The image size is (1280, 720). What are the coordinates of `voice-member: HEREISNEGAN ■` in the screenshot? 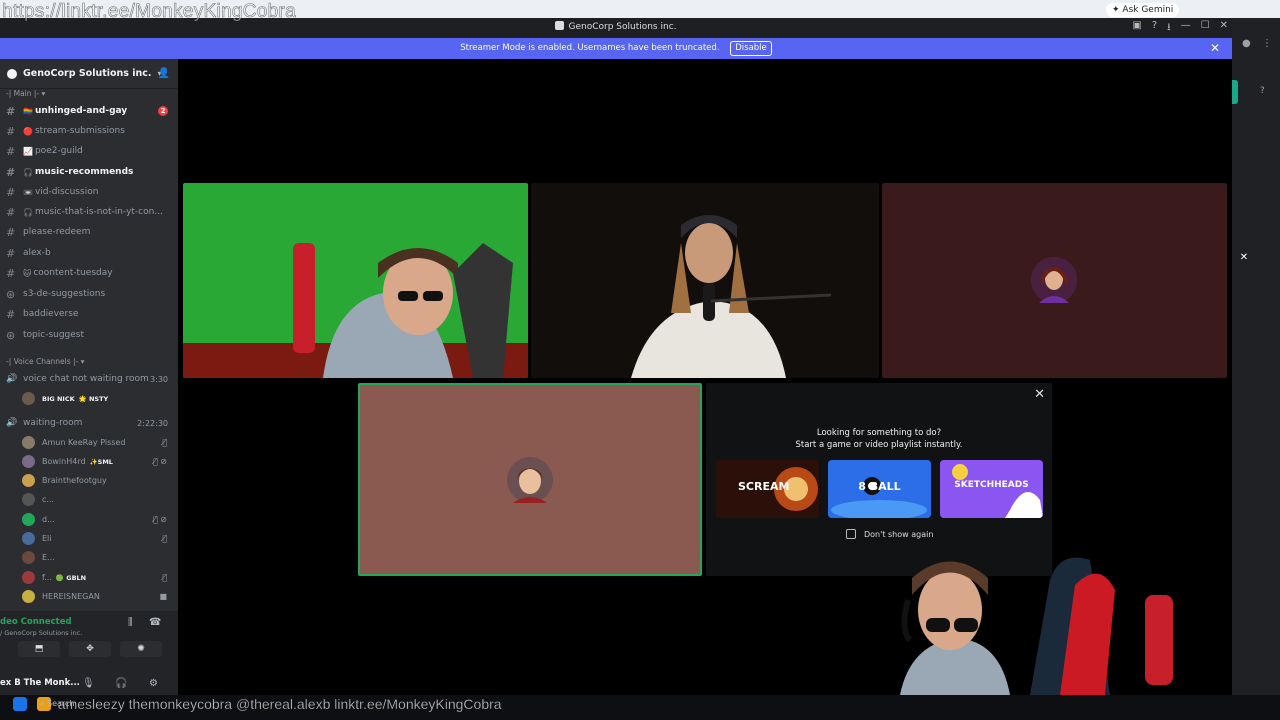 It's located at (97, 596).